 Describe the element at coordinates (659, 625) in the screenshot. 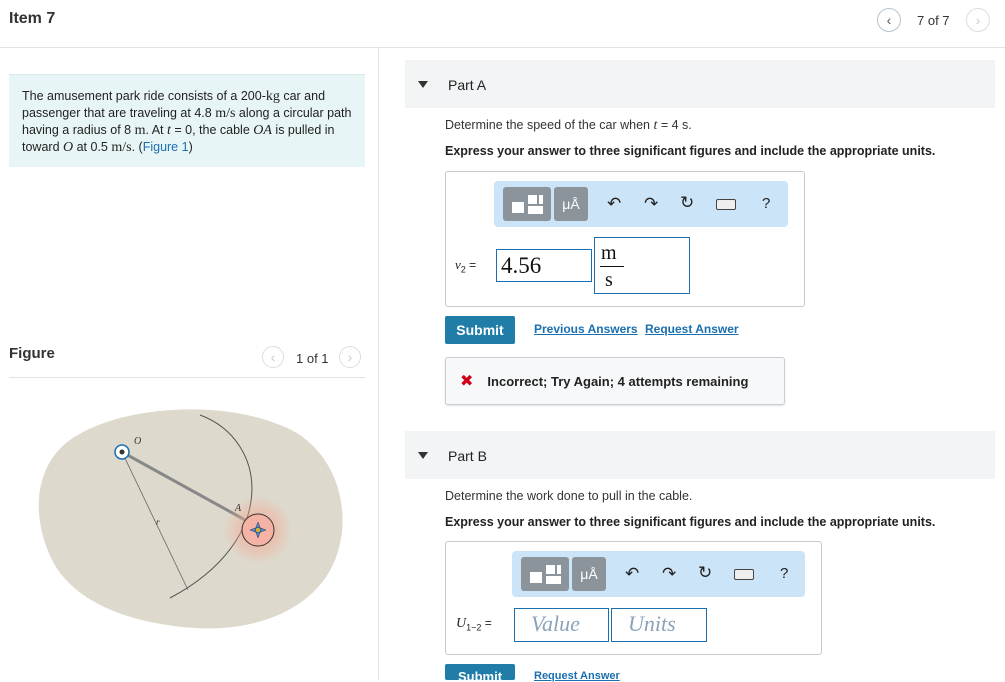

I see `units-input: Units` at that location.